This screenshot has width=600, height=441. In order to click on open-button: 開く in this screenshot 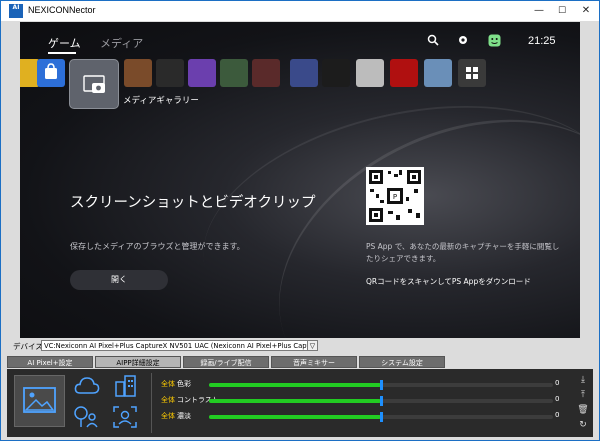, I will do `click(119, 280)`.